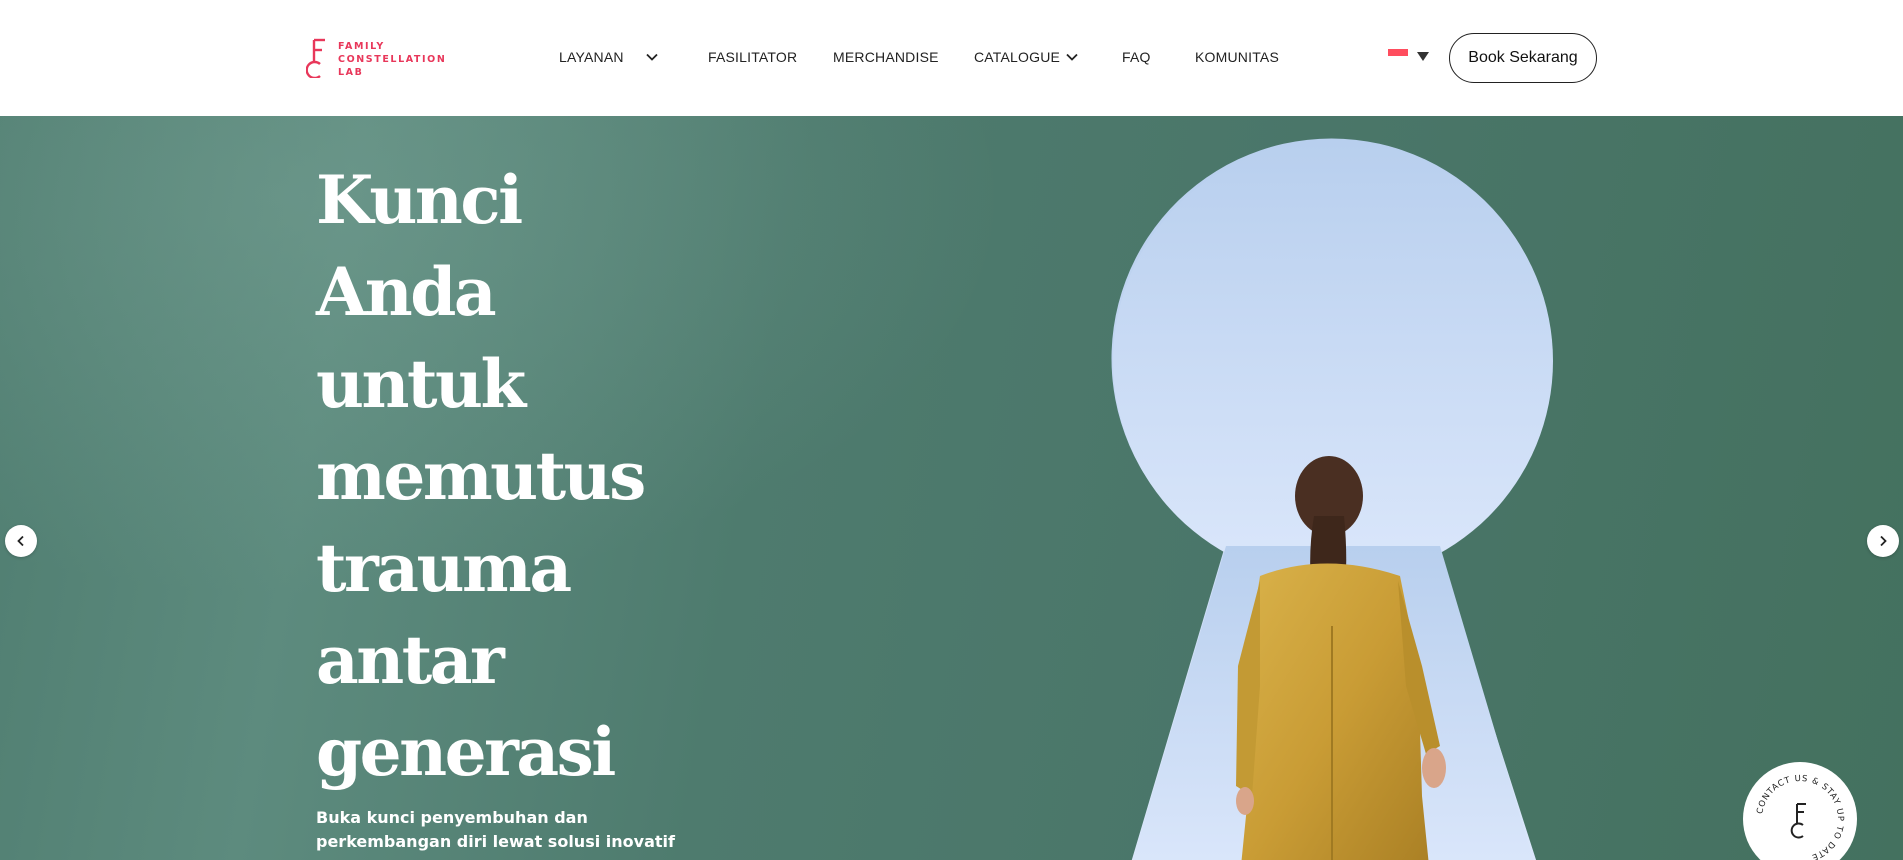 This screenshot has height=860, width=1903. I want to click on nav-item-catalogue: CATALOGUE, so click(1026, 57).